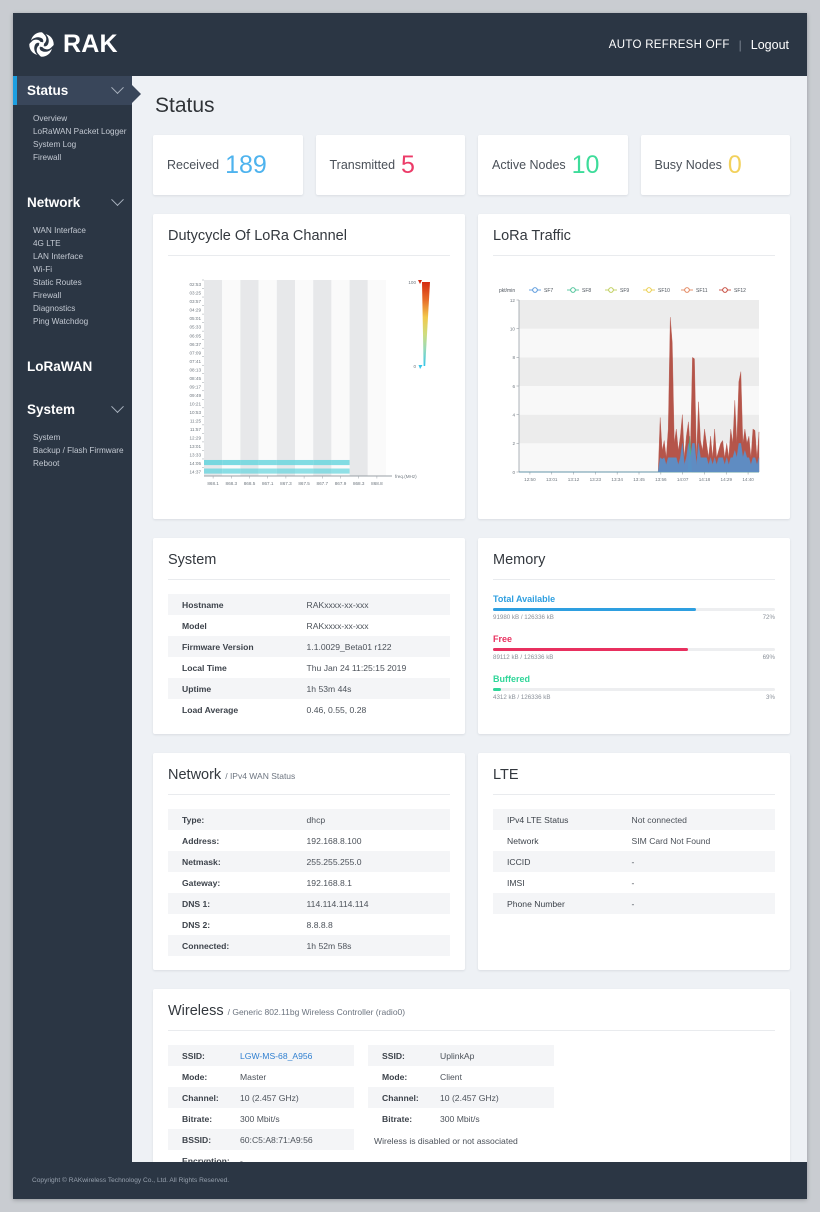  I want to click on memory-total-available: Total Available 91980 kB / 126336 kB 72%, so click(634, 607).